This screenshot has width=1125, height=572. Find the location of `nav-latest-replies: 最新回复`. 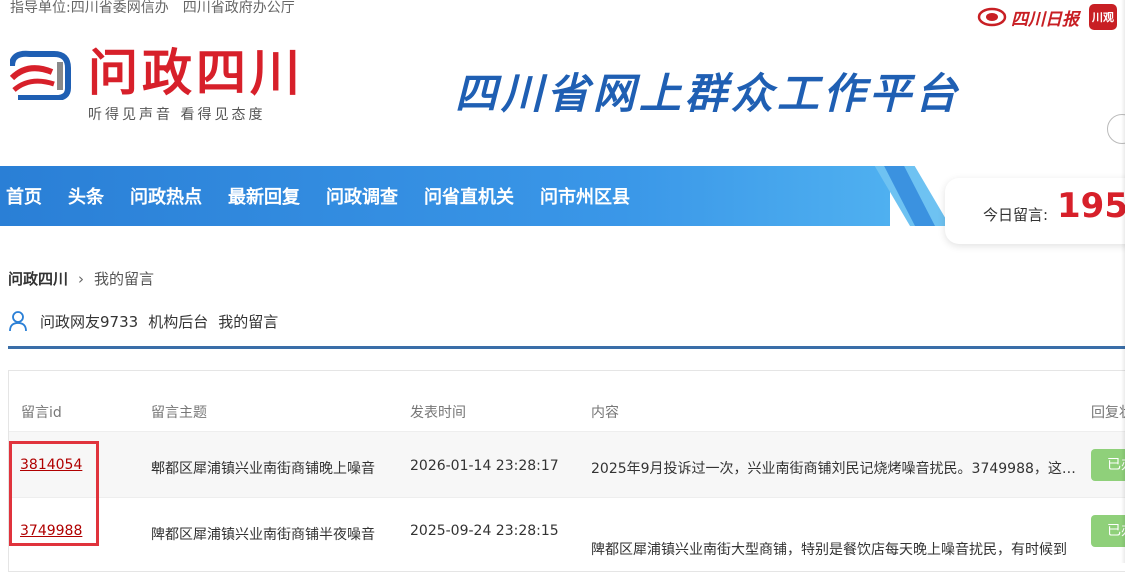

nav-latest-replies: 最新回复 is located at coordinates (264, 196).